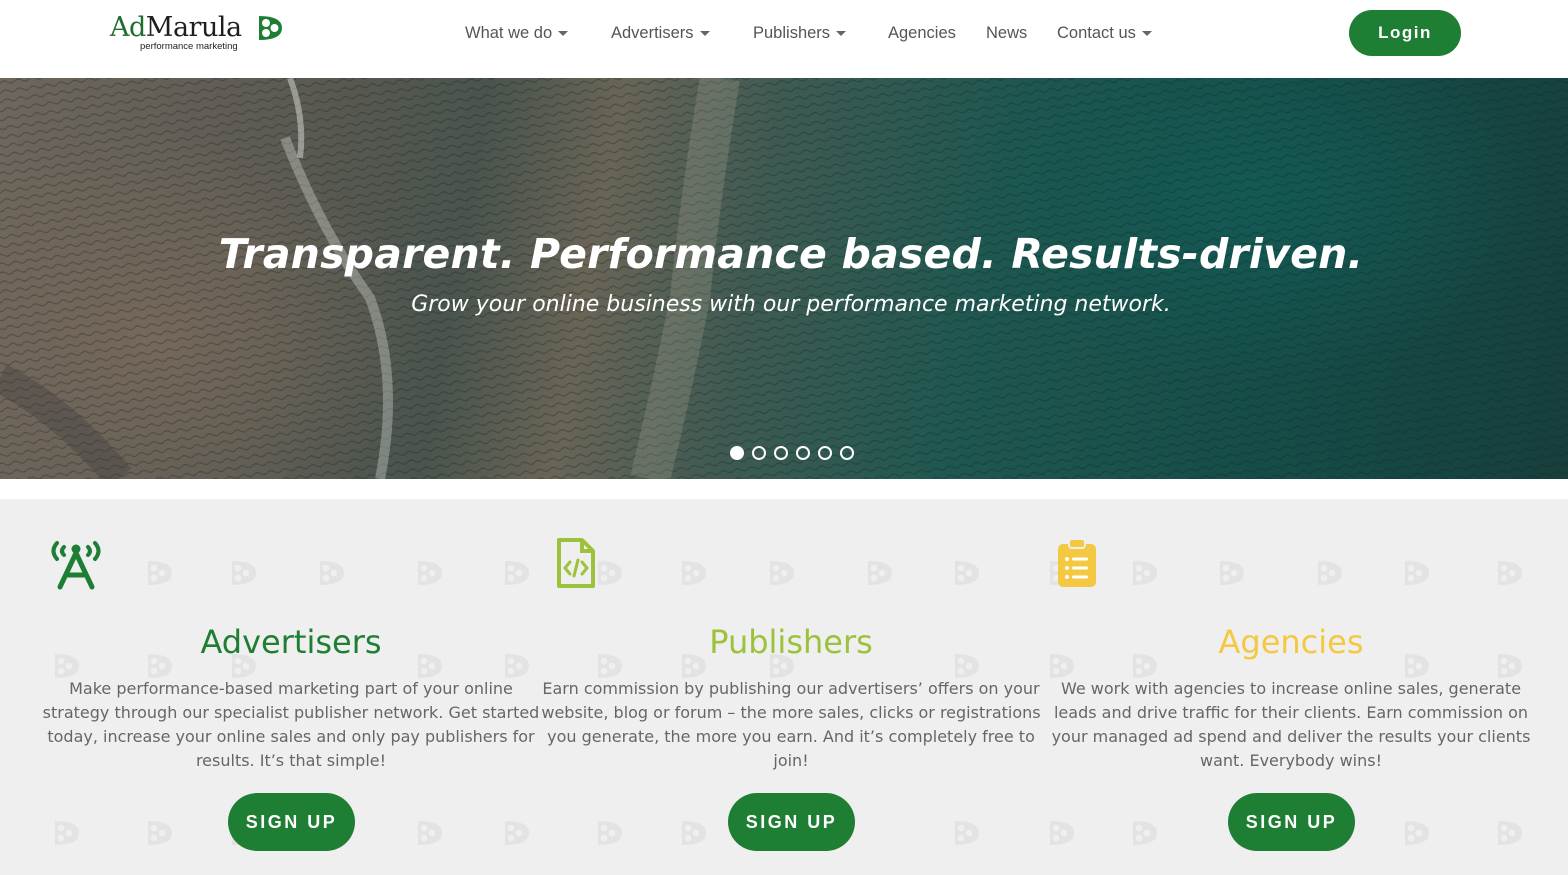 Image resolution: width=1568 pixels, height=875 pixels. What do you see at coordinates (791, 642) in the screenshot?
I see `publishers-title: Publishers` at bounding box center [791, 642].